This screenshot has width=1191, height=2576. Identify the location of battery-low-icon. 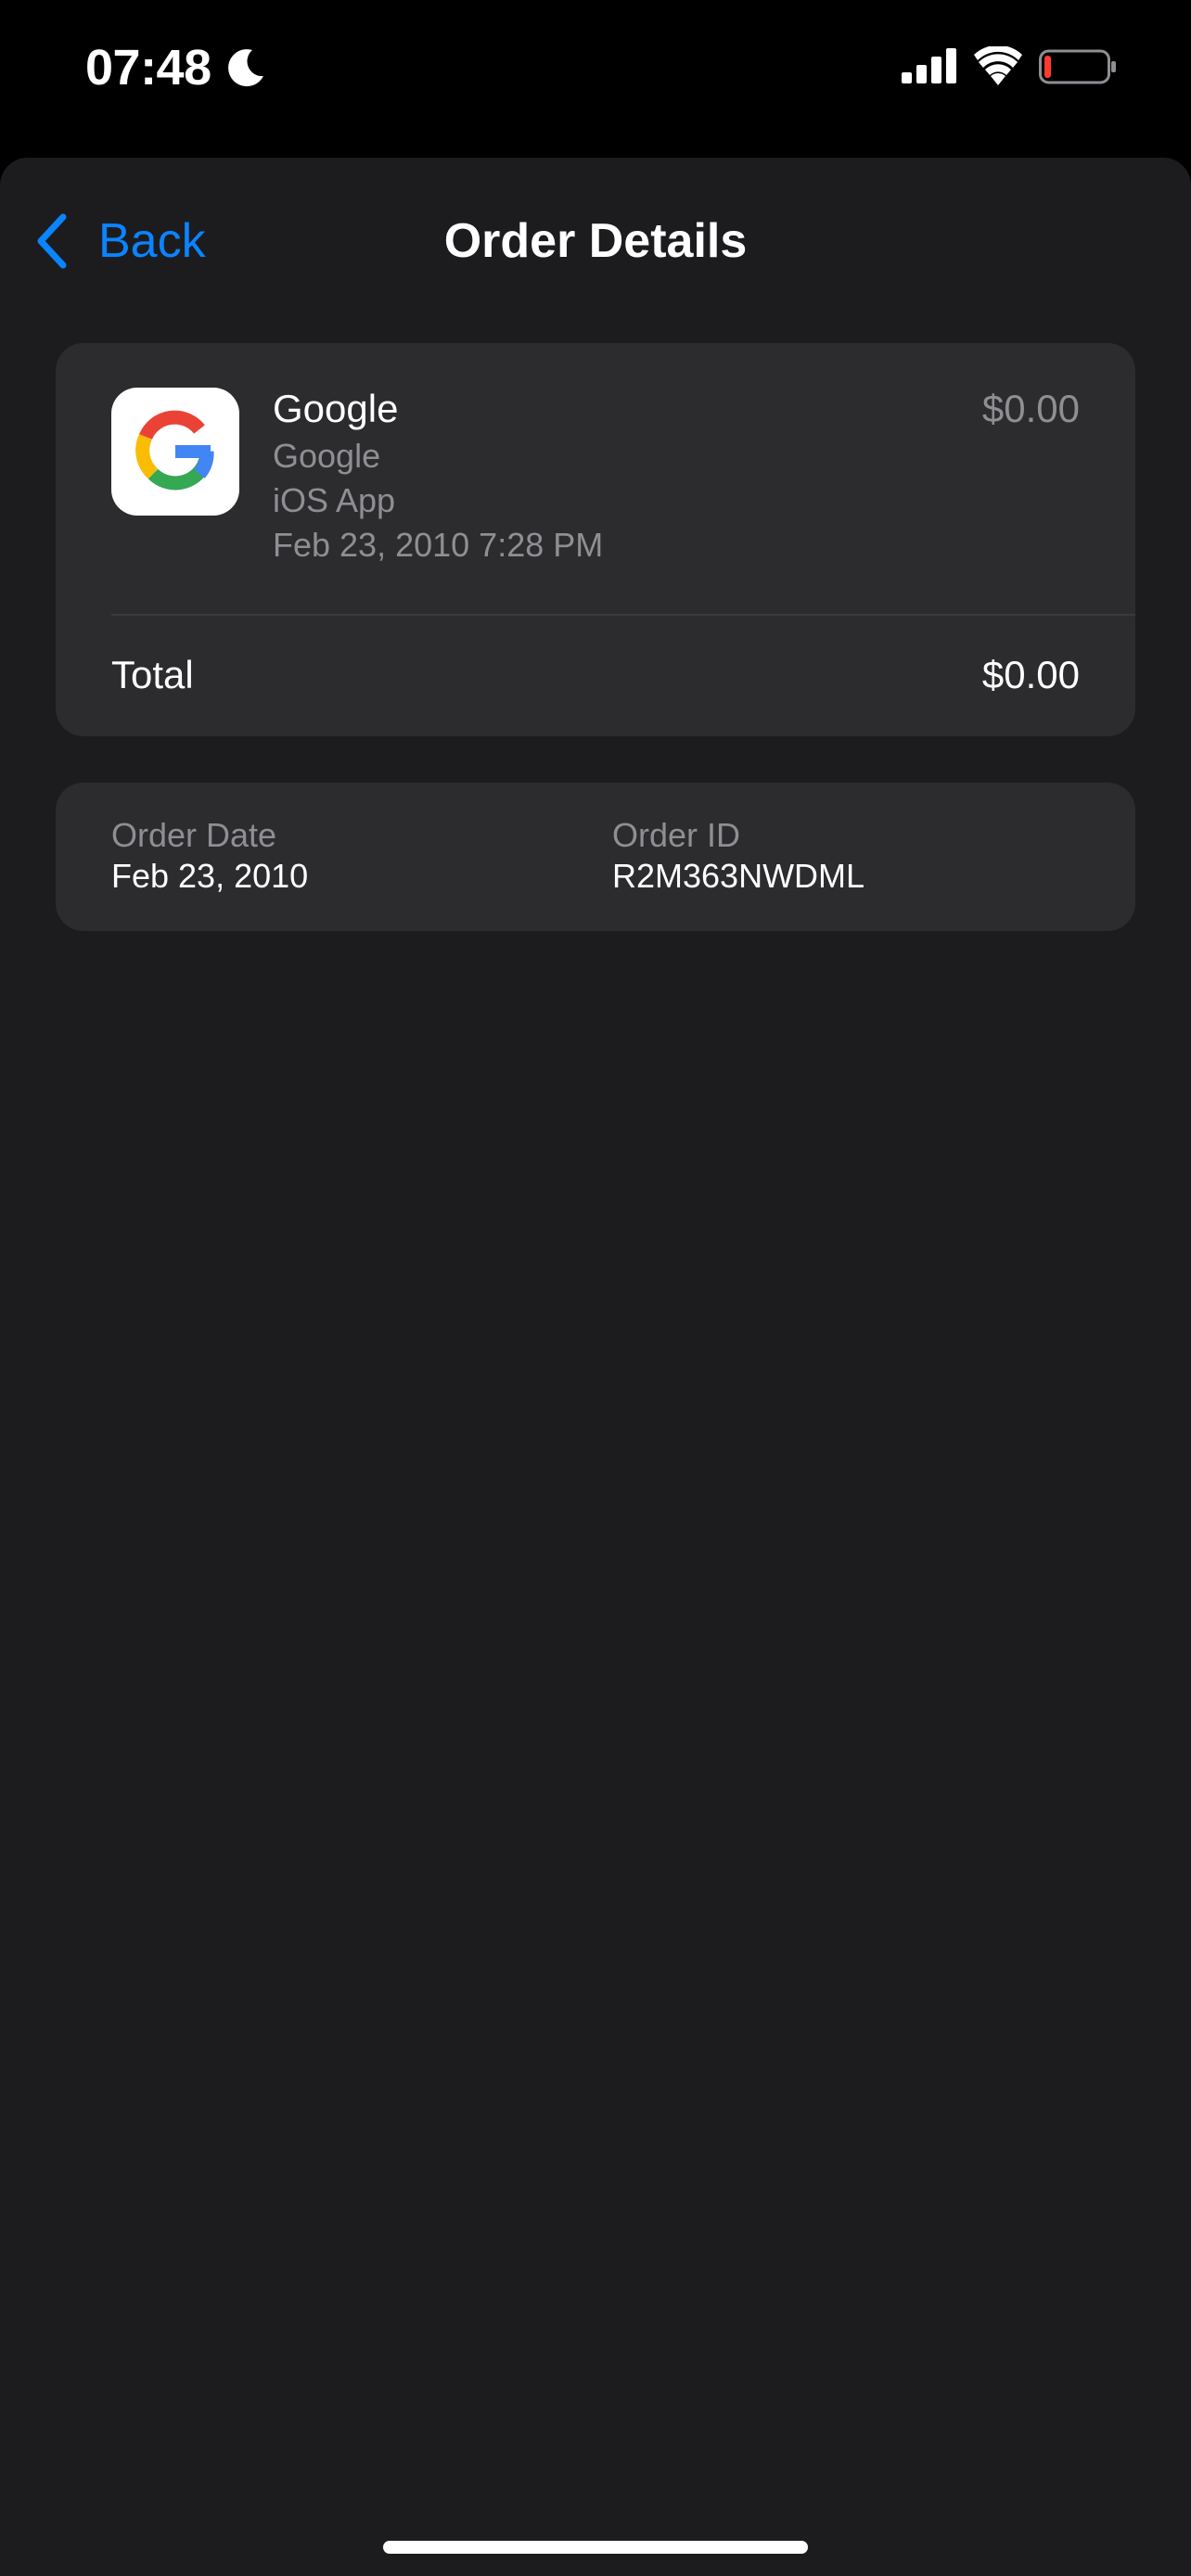
(1077, 66).